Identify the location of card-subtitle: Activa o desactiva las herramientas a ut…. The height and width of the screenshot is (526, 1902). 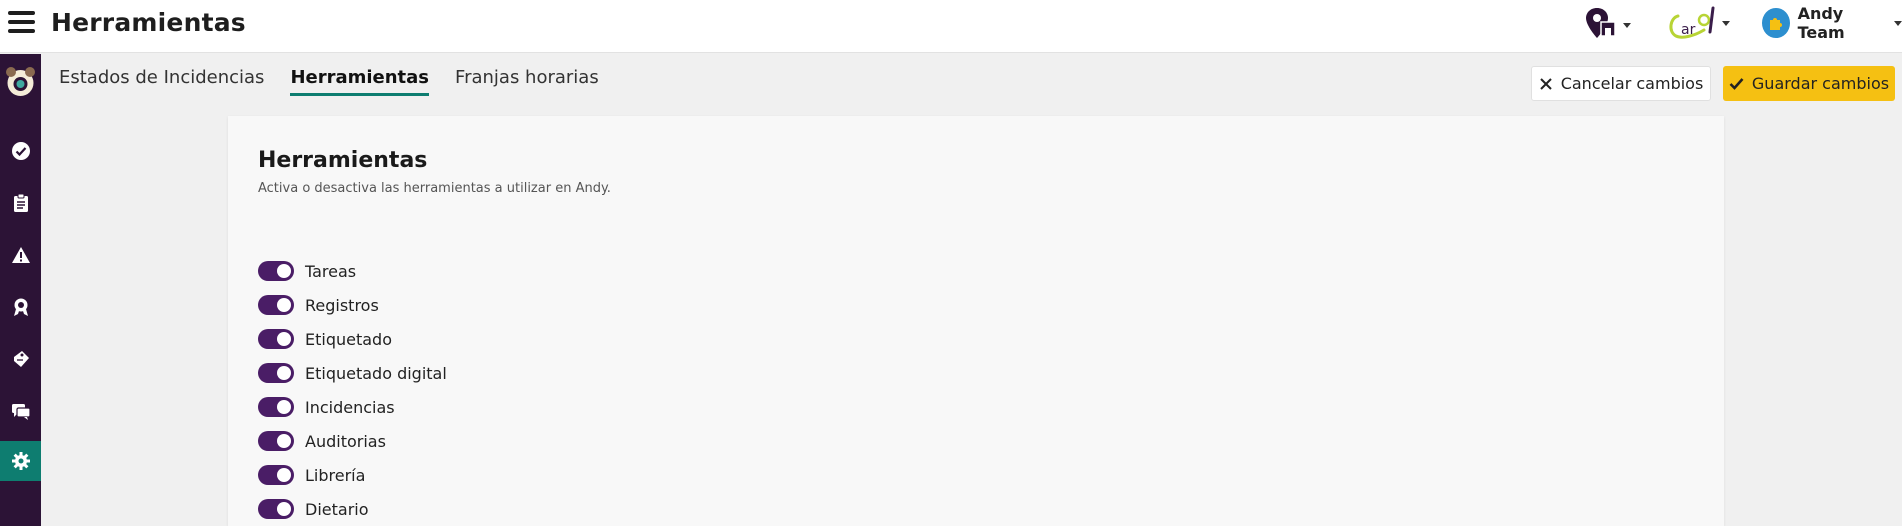
(434, 188).